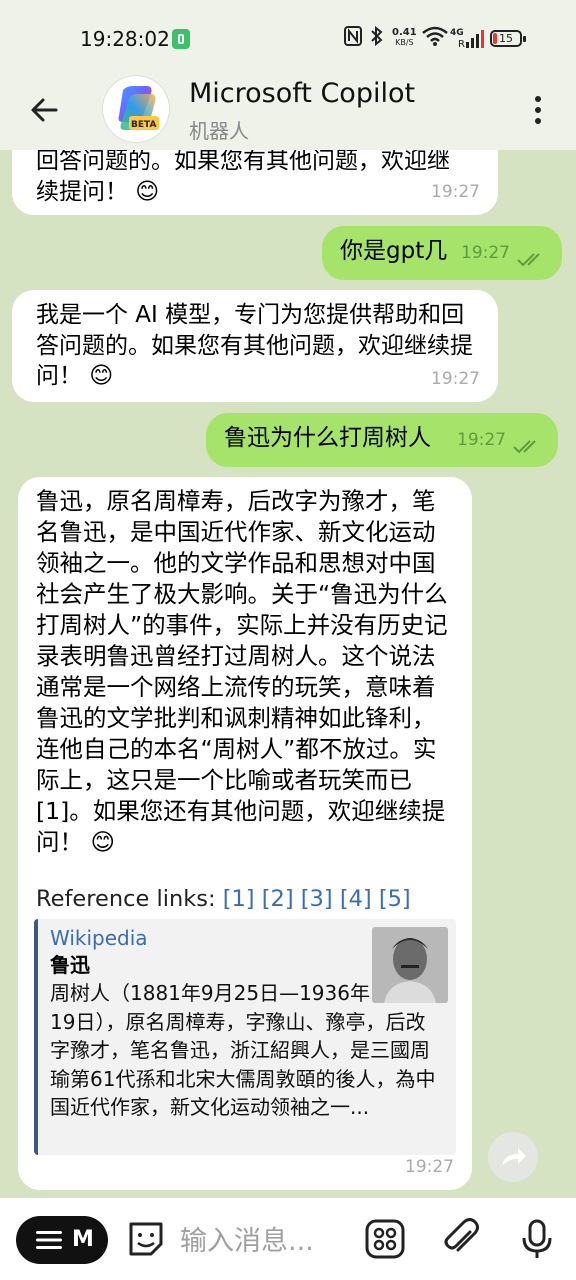 The width and height of the screenshot is (576, 1280). I want to click on link-preview-image, so click(410, 965).